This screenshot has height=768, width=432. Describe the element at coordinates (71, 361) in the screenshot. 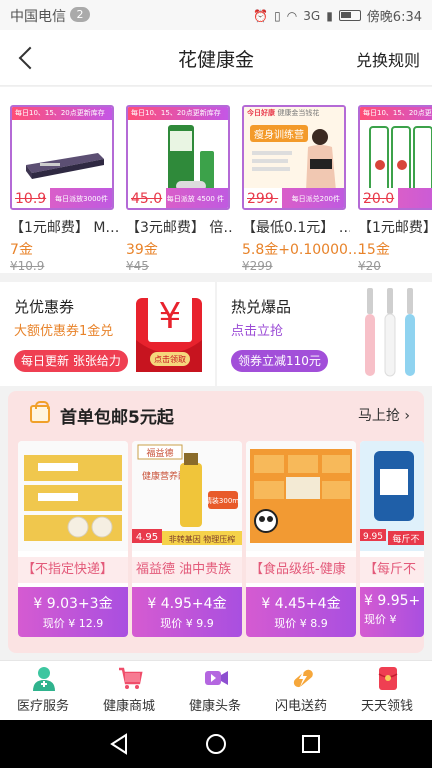

I see `promo-pill: 每日更新 张张给力` at that location.